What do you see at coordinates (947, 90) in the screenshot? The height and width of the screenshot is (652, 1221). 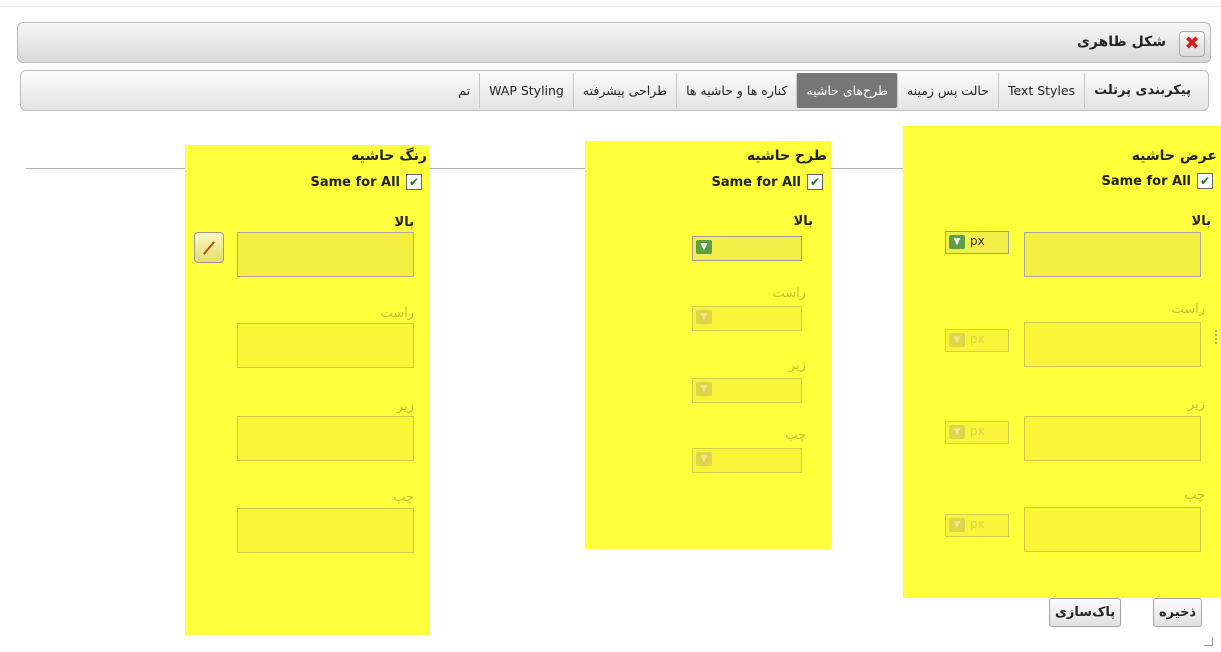 I see `tab-background: حالت پس زمینه` at bounding box center [947, 90].